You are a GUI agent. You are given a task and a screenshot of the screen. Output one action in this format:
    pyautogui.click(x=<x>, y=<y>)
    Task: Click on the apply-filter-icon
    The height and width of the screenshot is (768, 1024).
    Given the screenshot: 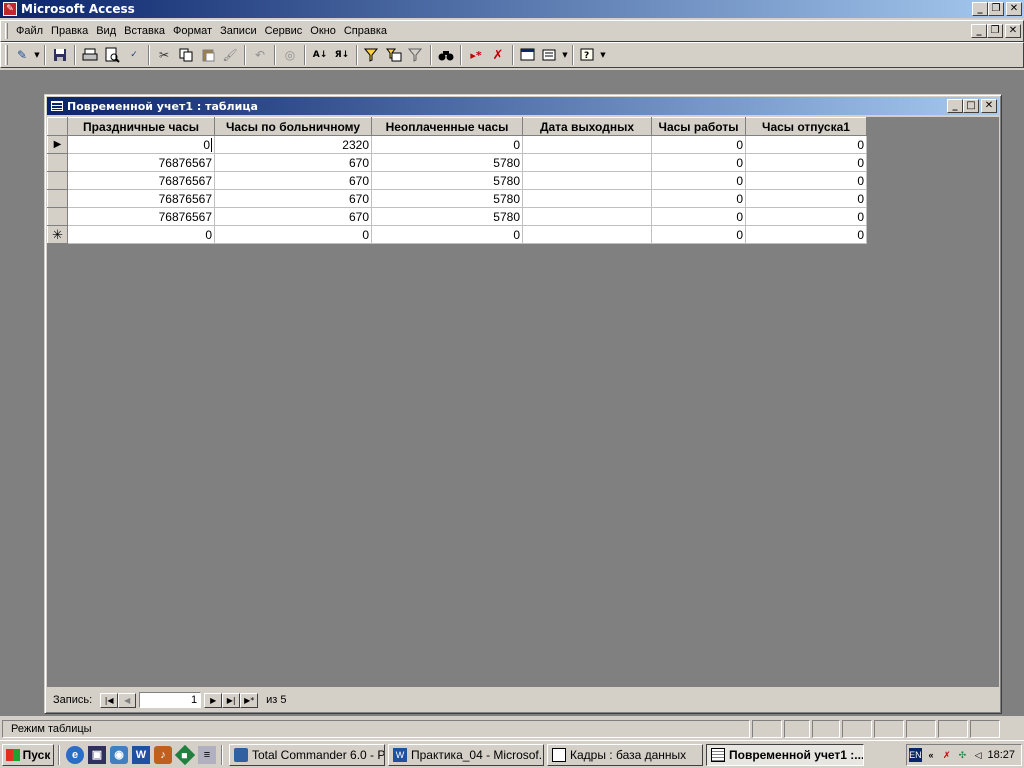 What is the action you would take?
    pyautogui.click(x=416, y=55)
    